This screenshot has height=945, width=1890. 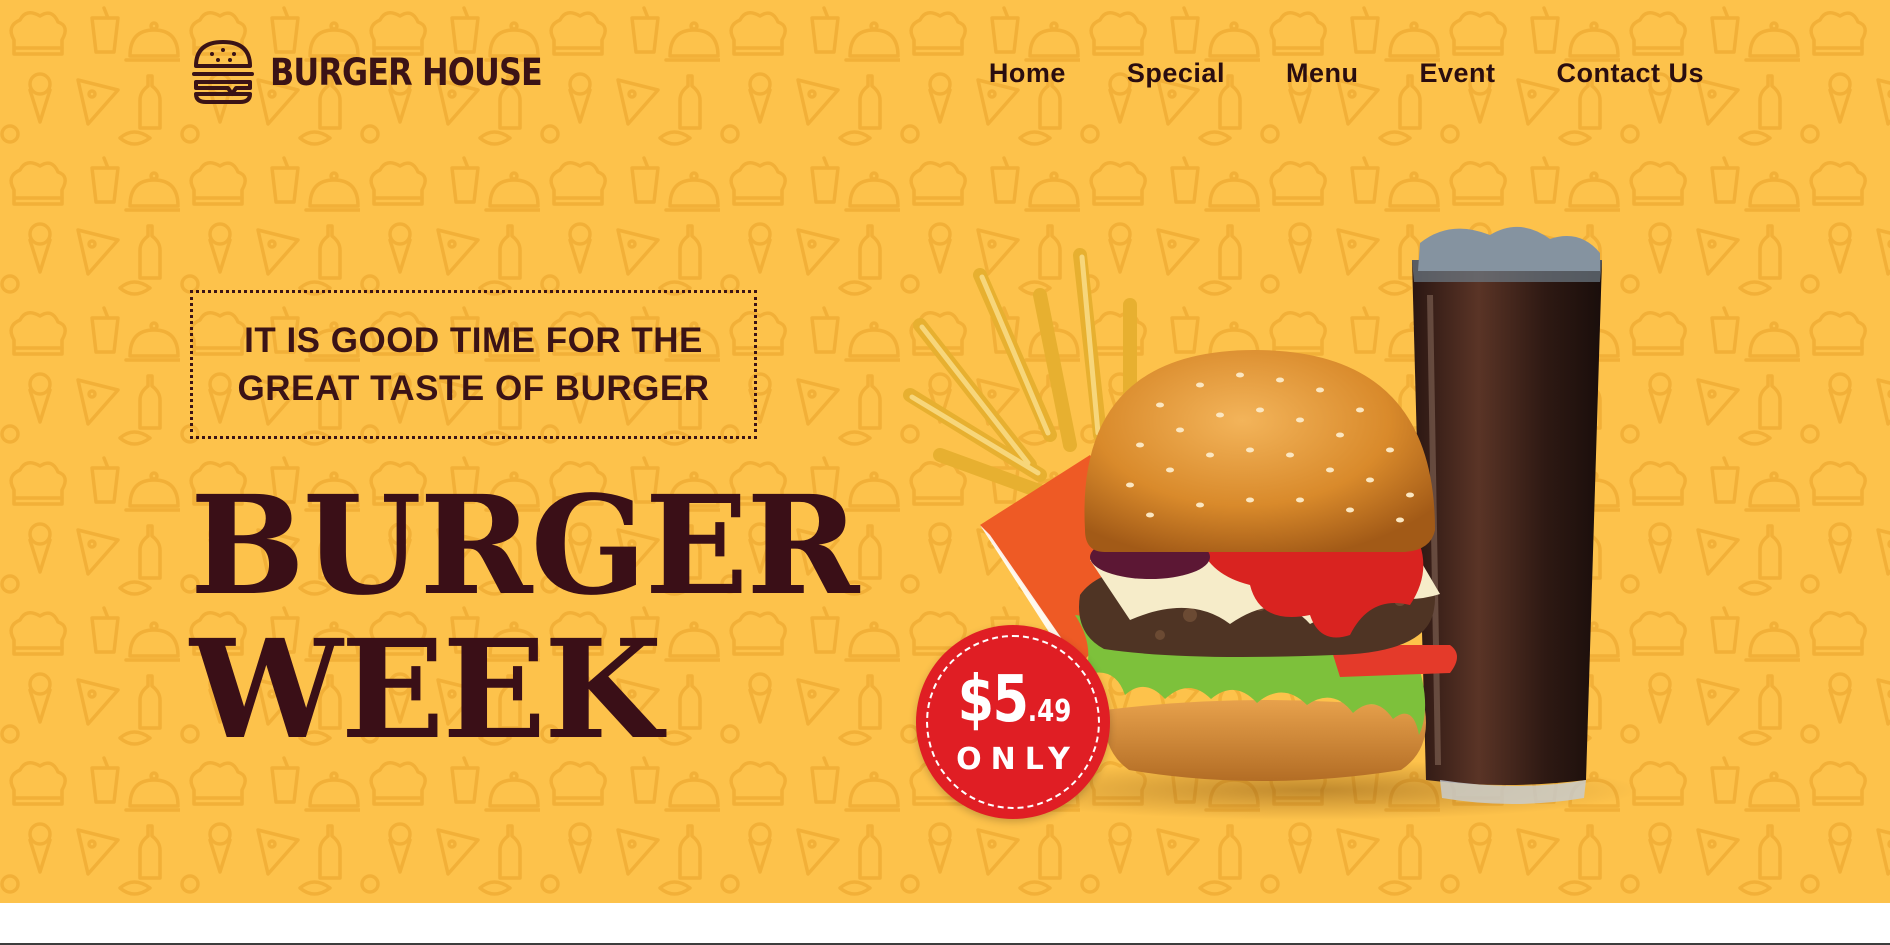 I want to click on brand-logo: BURGER HOUSE, so click(x=388, y=72).